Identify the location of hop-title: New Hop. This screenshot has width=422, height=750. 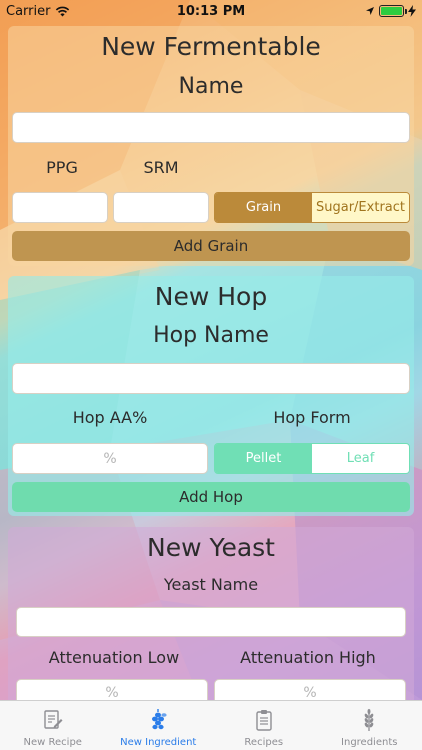
(211, 296).